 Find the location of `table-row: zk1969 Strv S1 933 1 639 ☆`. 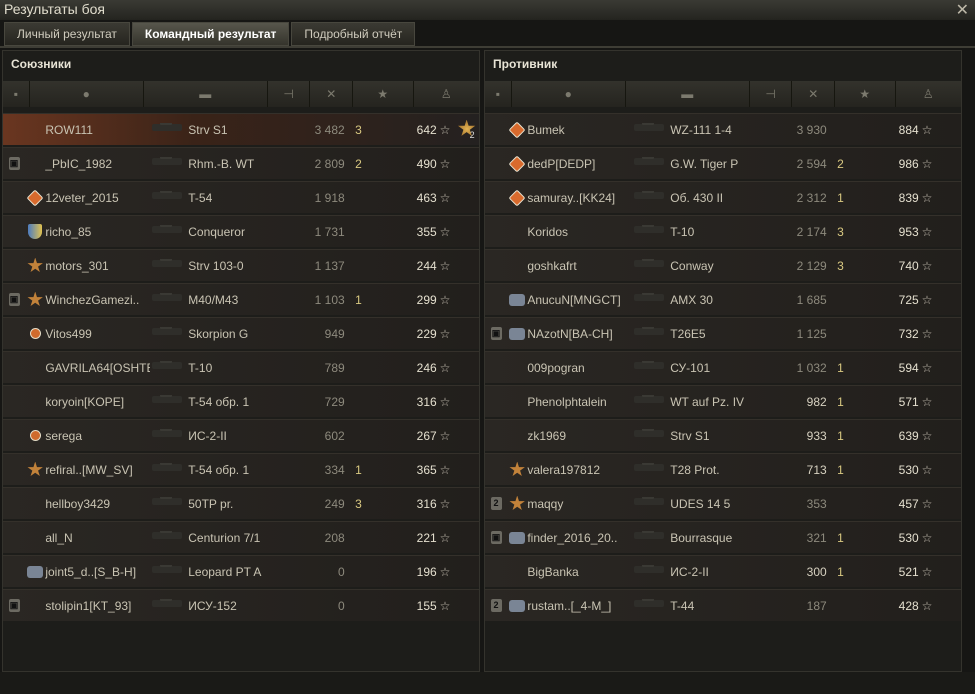

table-row: zk1969 Strv S1 933 1 639 ☆ is located at coordinates (723, 435).